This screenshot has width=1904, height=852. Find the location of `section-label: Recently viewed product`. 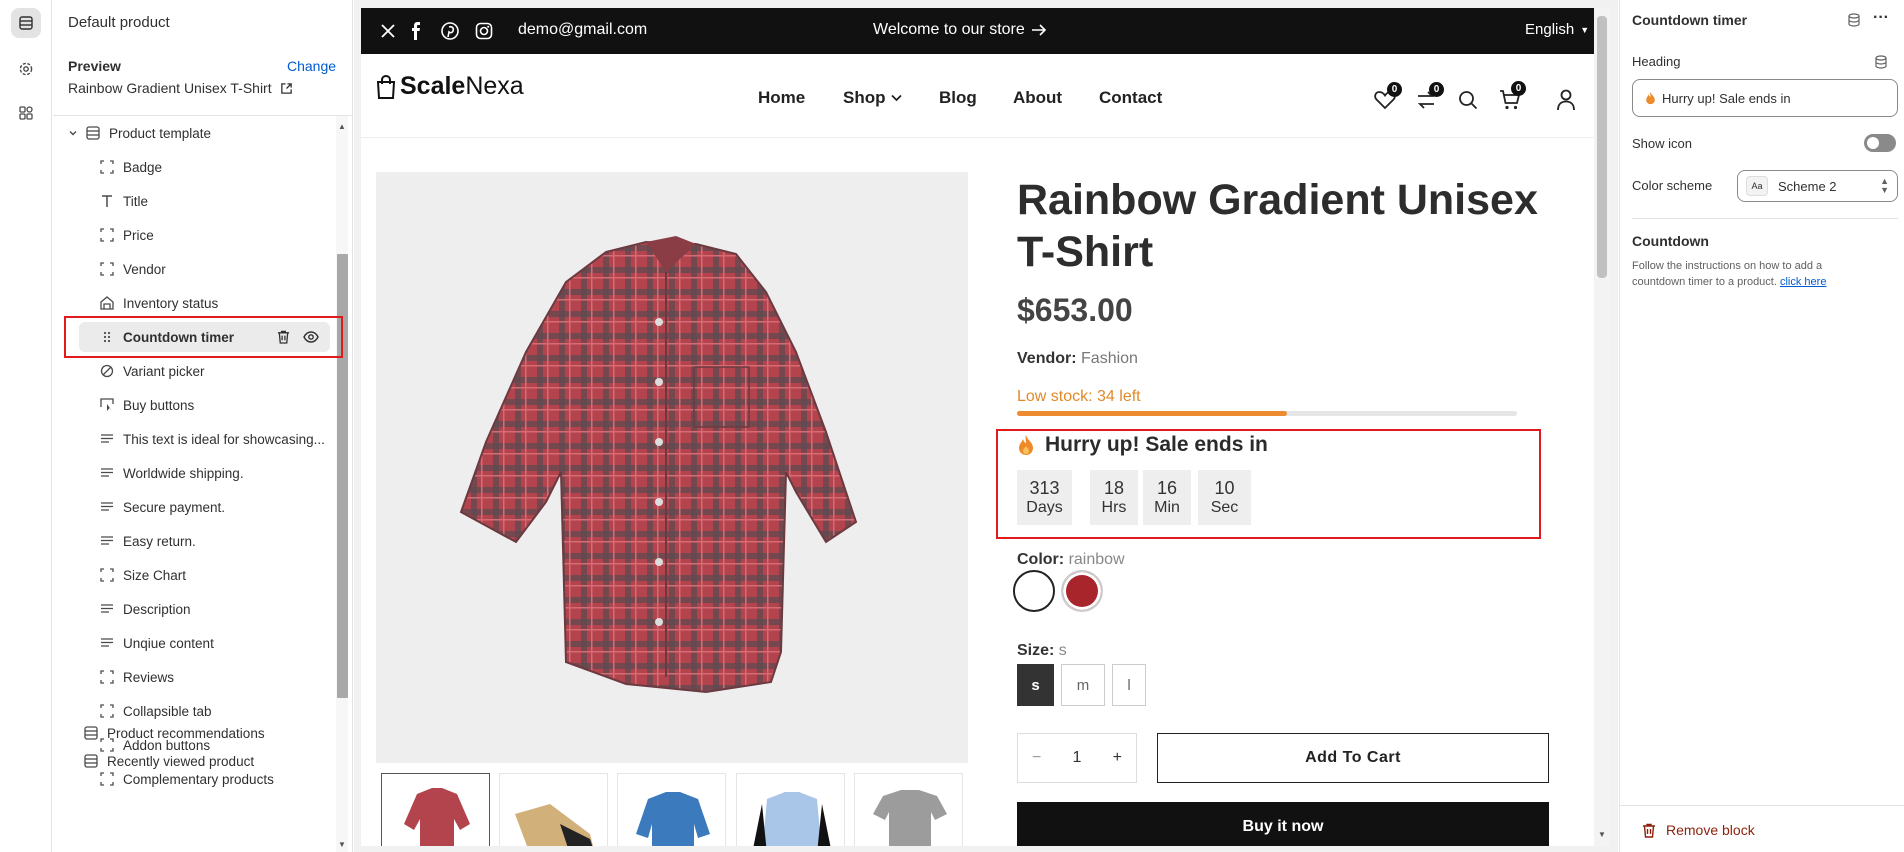

section-label: Recently viewed product is located at coordinates (181, 761).